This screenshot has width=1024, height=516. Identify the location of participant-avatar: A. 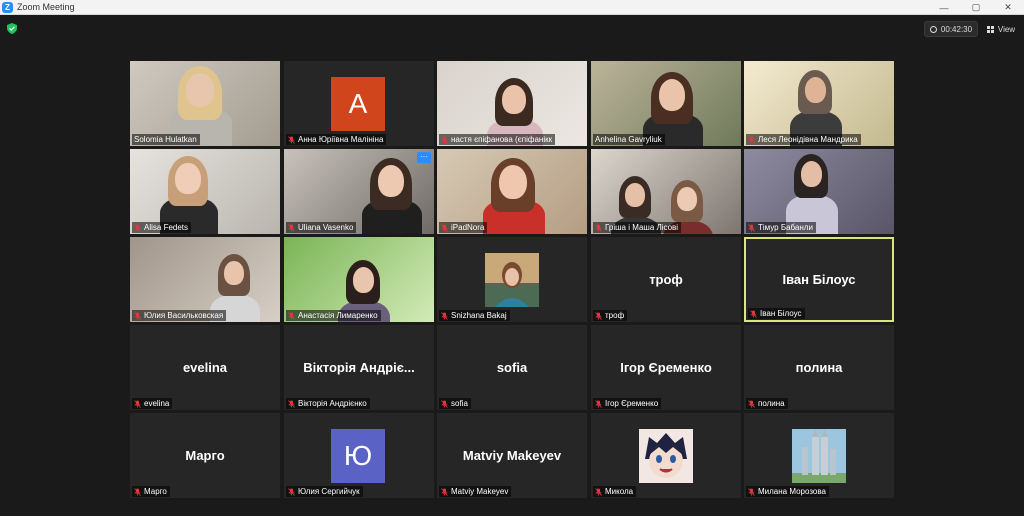
(358, 104).